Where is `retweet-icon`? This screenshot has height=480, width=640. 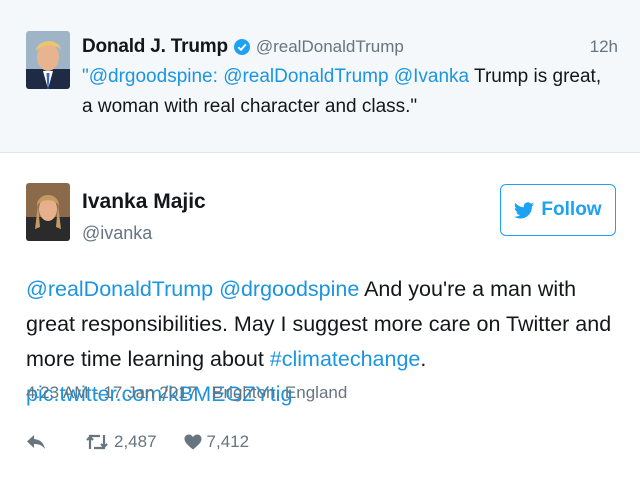 retweet-icon is located at coordinates (97, 442).